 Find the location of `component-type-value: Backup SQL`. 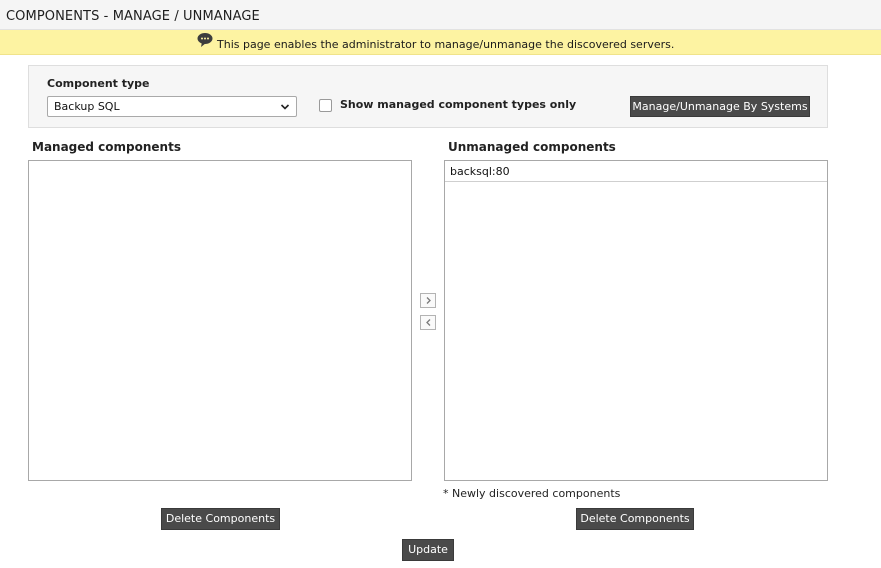

component-type-value: Backup SQL is located at coordinates (87, 106).